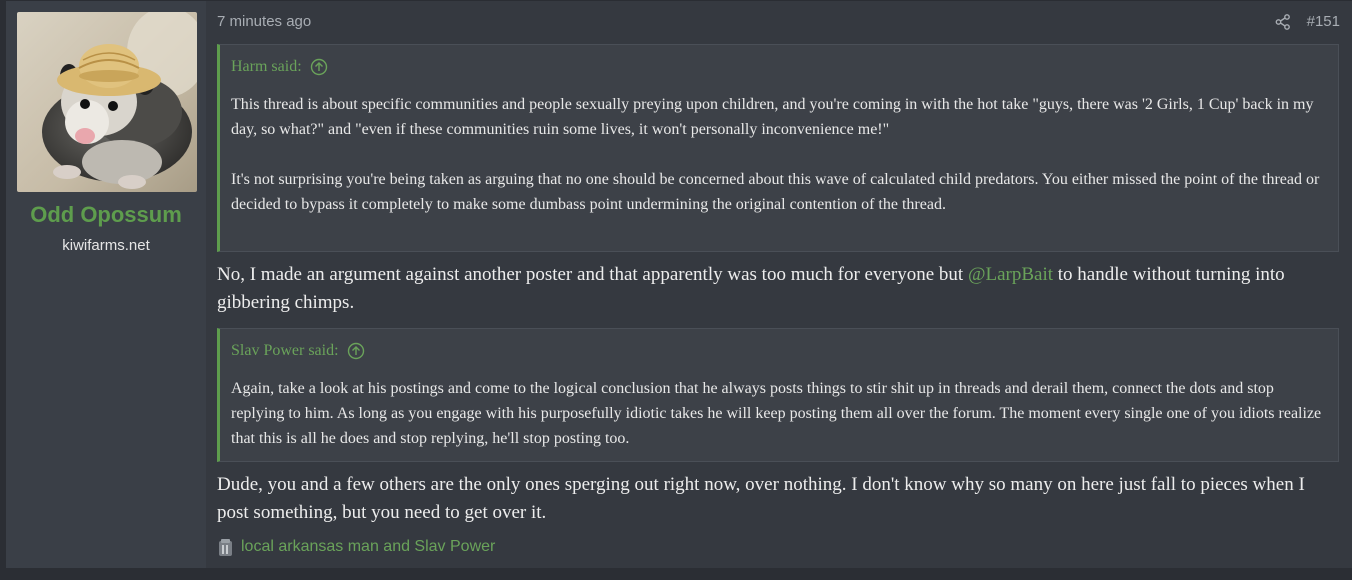  I want to click on share-icon, so click(1283, 21).